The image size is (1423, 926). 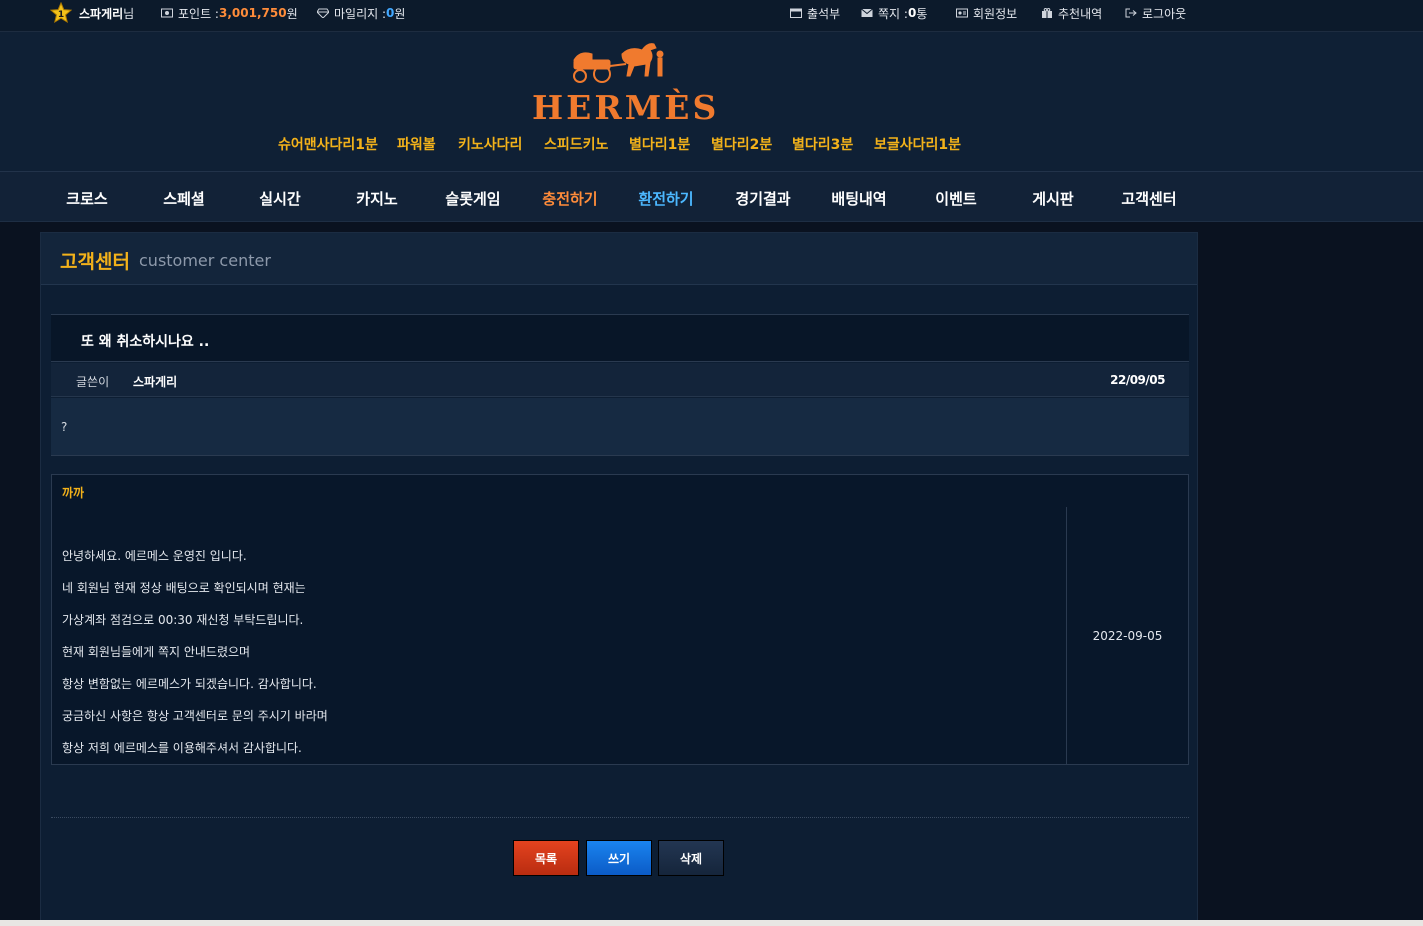 I want to click on post-title: 또 왜 취소하시나요 .., so click(x=145, y=342).